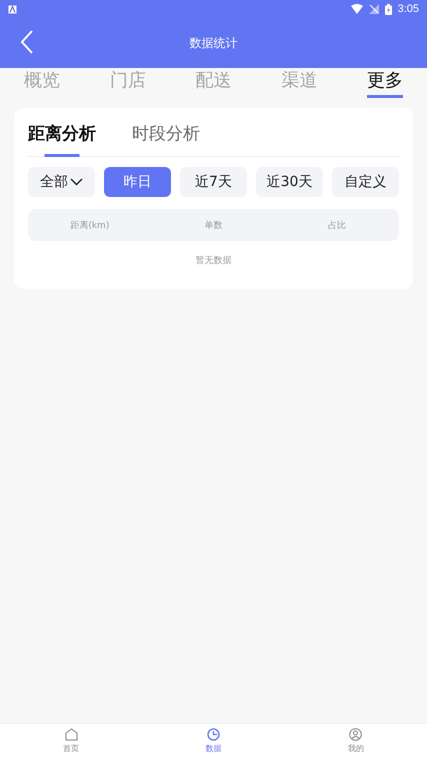 The image size is (427, 760). Describe the element at coordinates (27, 42) in the screenshot. I see `back-icon` at that location.